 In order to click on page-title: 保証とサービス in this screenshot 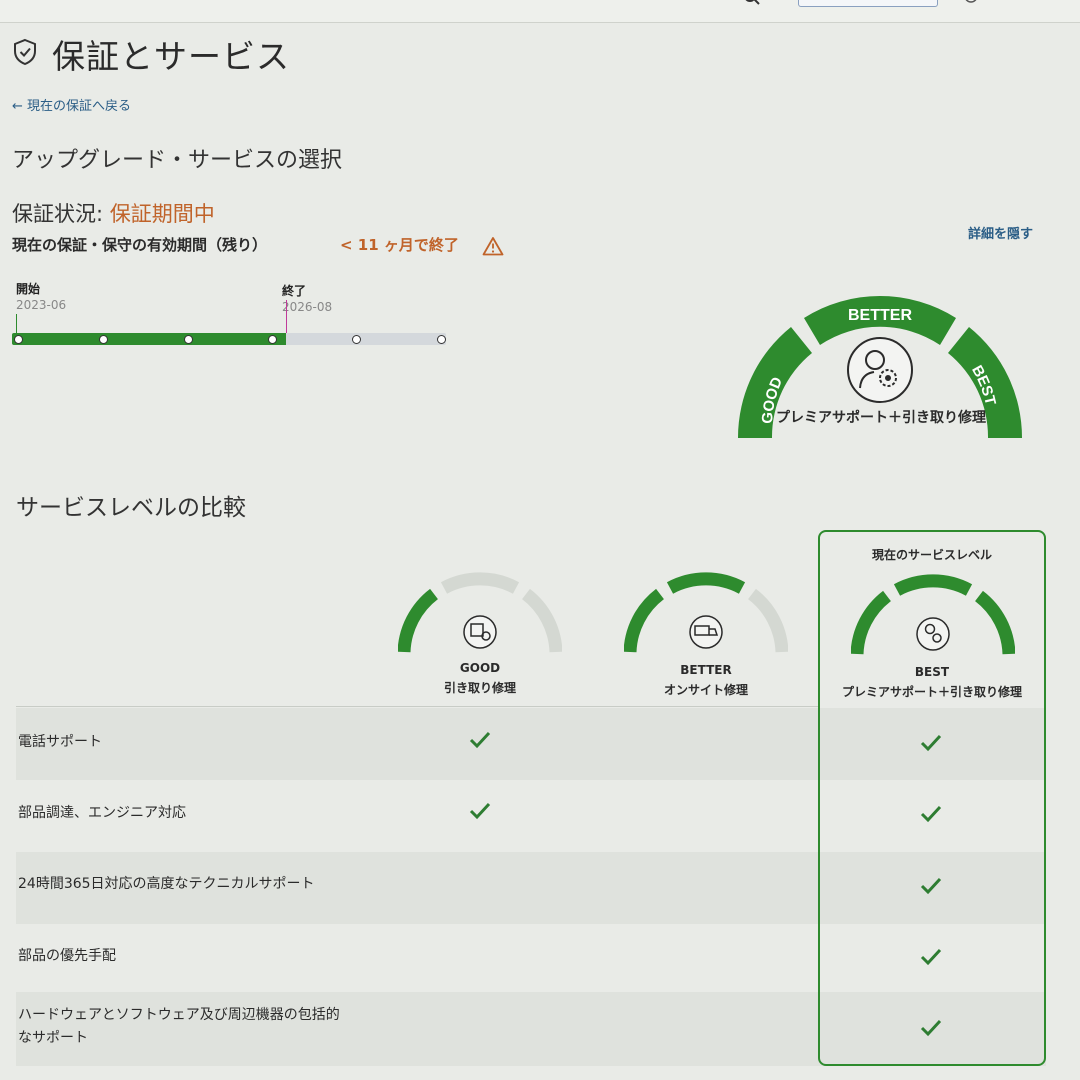, I will do `click(171, 56)`.